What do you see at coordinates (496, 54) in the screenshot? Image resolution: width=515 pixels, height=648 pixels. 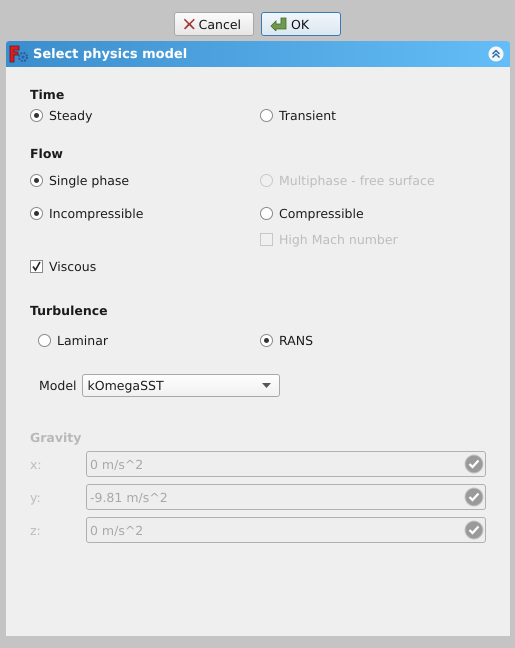 I see `collapse-icon` at bounding box center [496, 54].